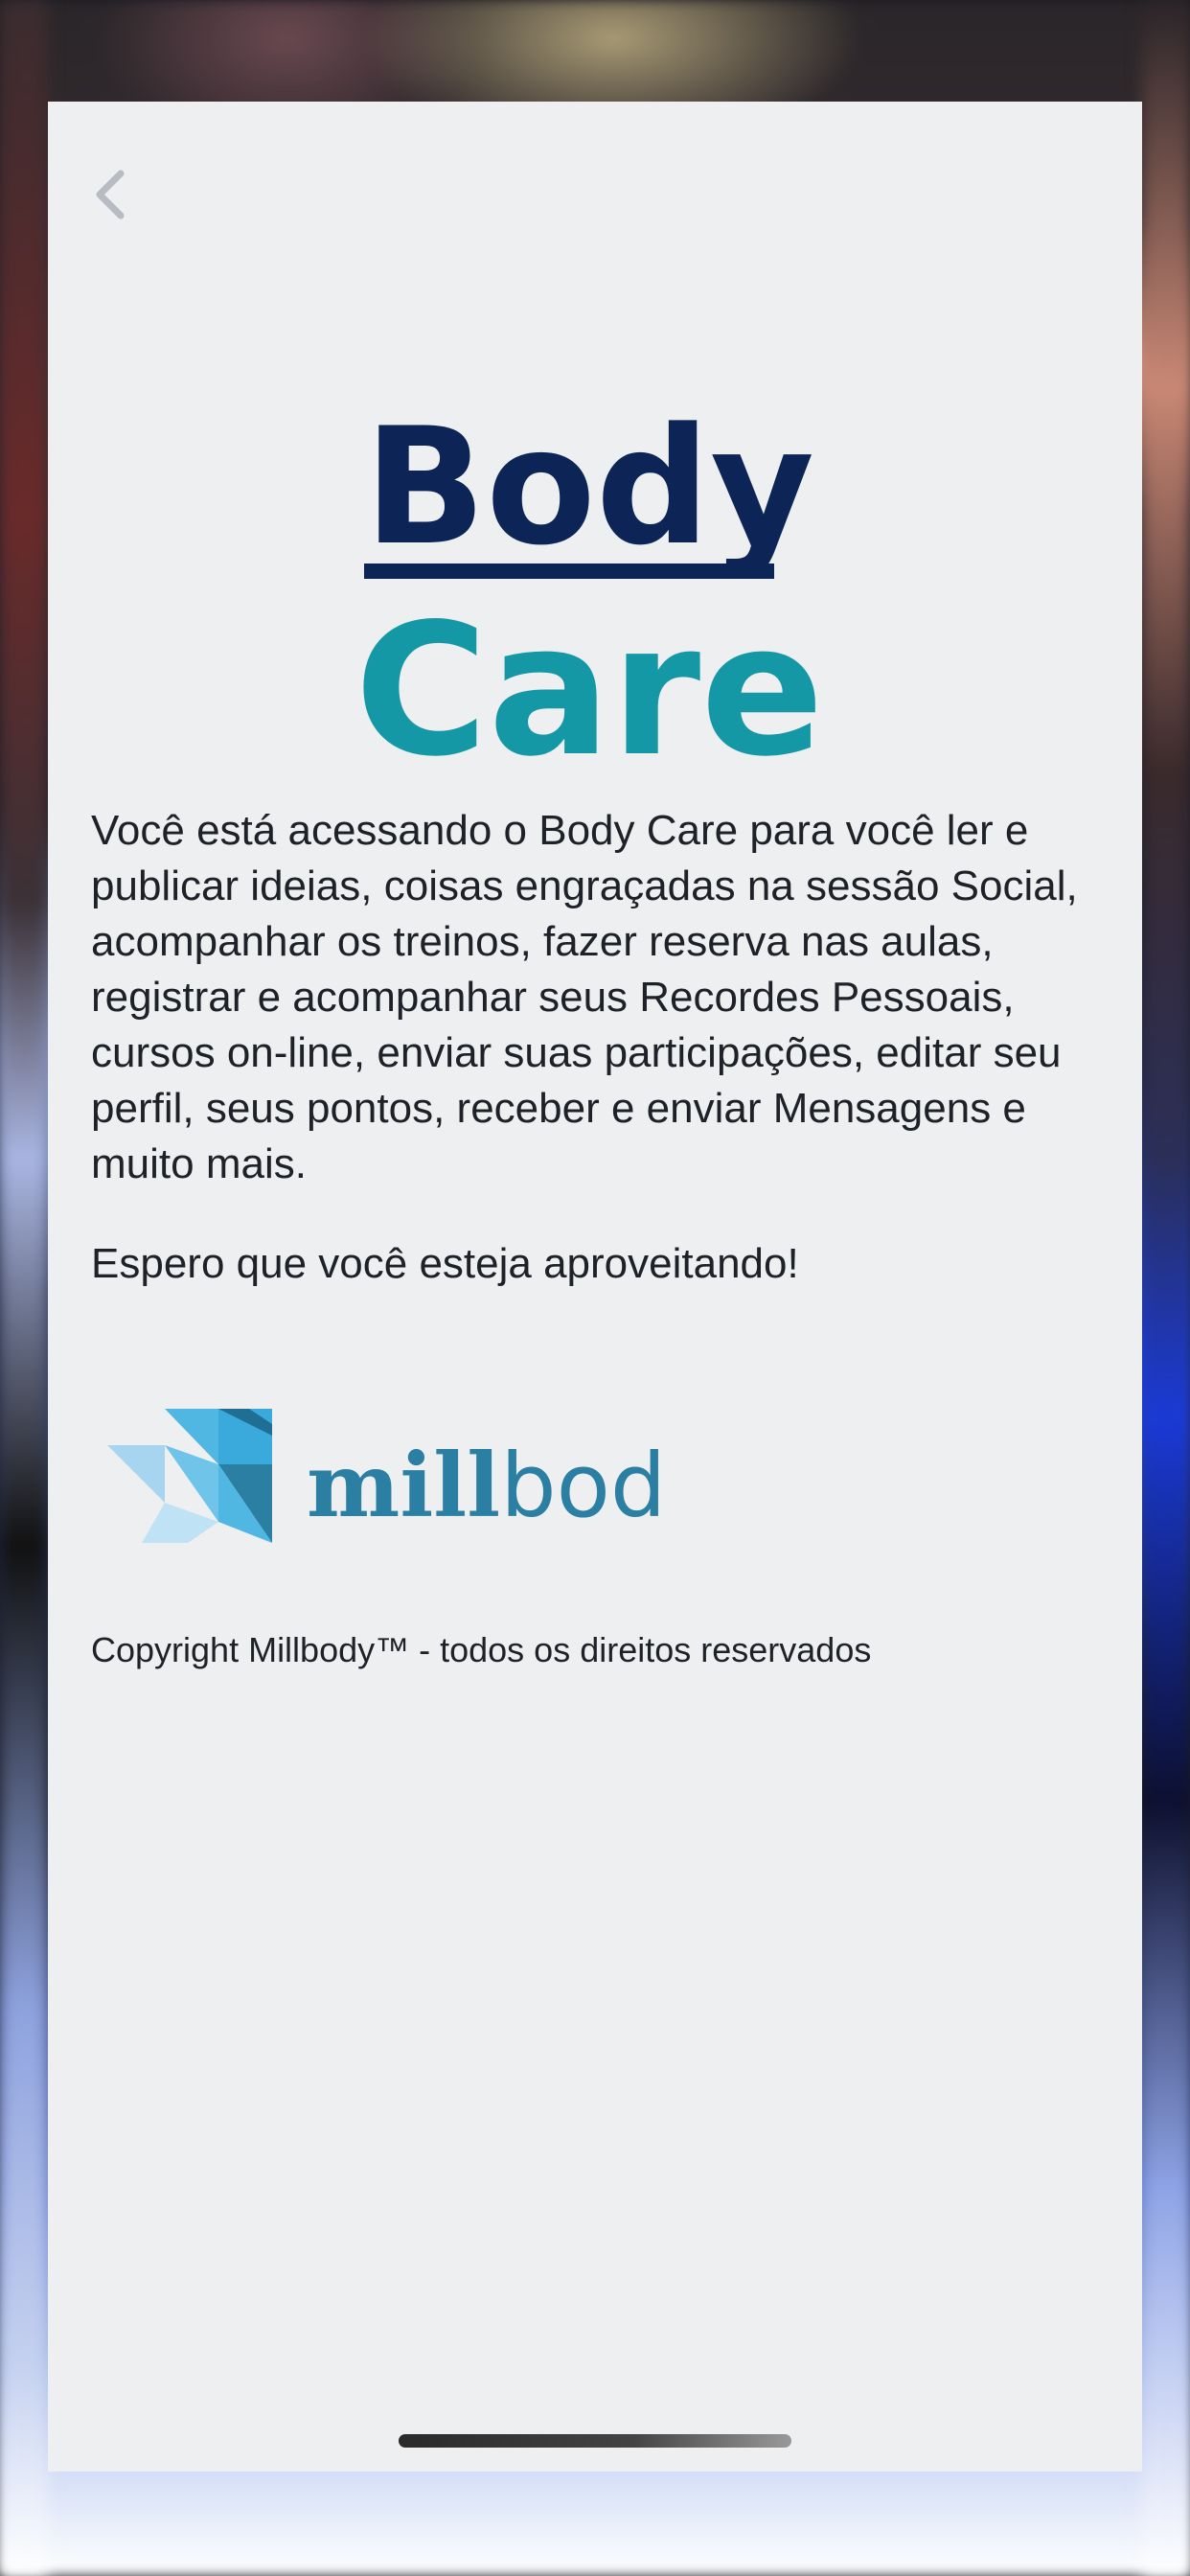 This screenshot has width=1190, height=2576. What do you see at coordinates (445, 1263) in the screenshot?
I see `greeting-text: Espero que você esteja aproveitando!` at bounding box center [445, 1263].